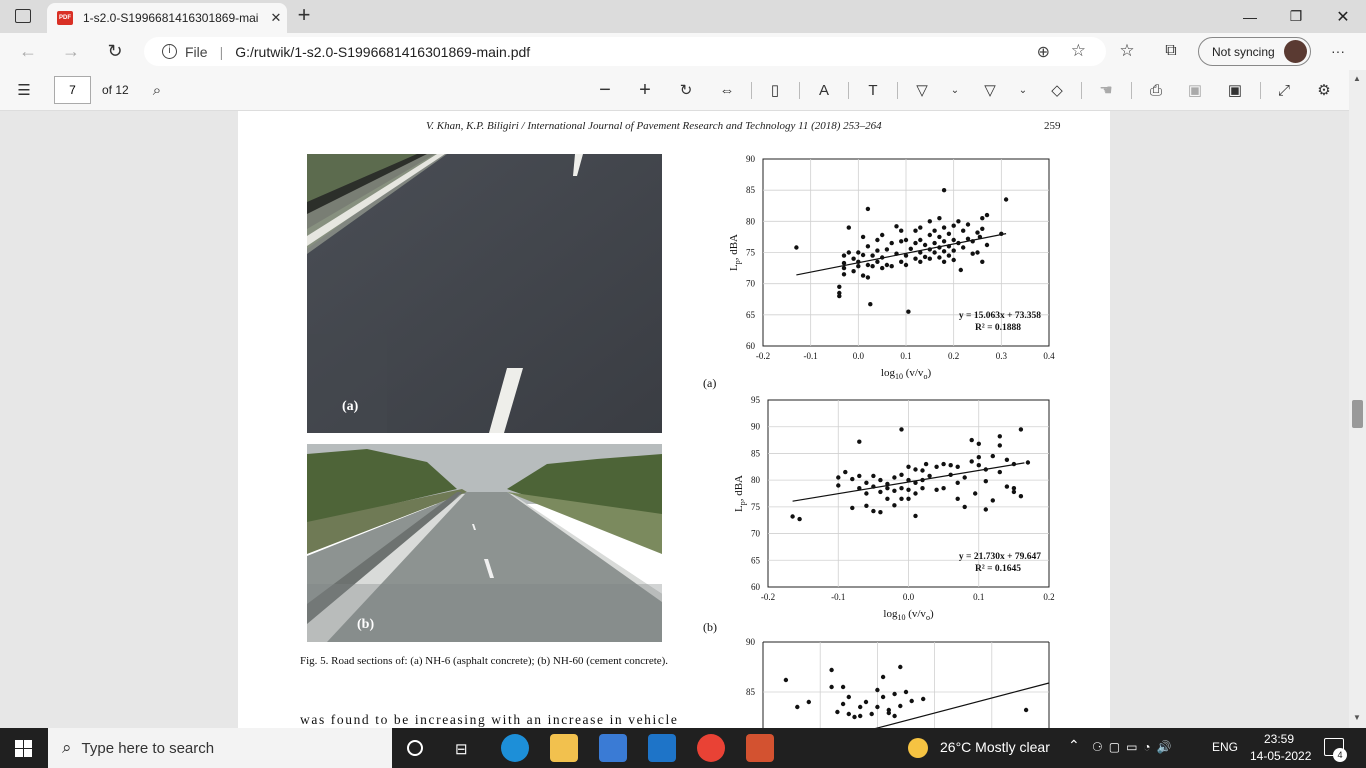  What do you see at coordinates (918, 748) in the screenshot?
I see `weather-icon` at bounding box center [918, 748].